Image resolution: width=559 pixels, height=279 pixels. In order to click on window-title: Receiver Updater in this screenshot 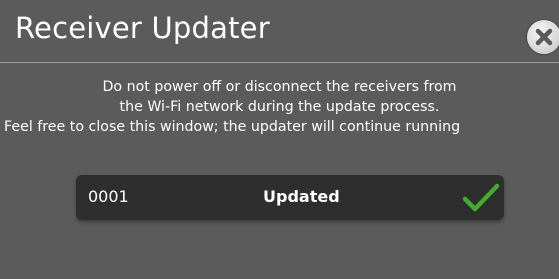, I will do `click(142, 28)`.